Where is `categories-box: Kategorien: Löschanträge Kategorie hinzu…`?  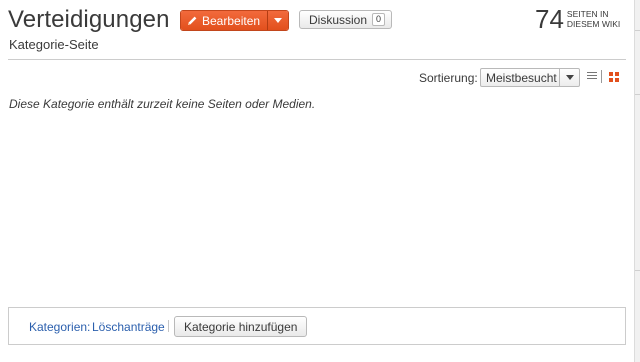 categories-box: Kategorien: Löschanträge Kategorie hinzu… is located at coordinates (317, 326).